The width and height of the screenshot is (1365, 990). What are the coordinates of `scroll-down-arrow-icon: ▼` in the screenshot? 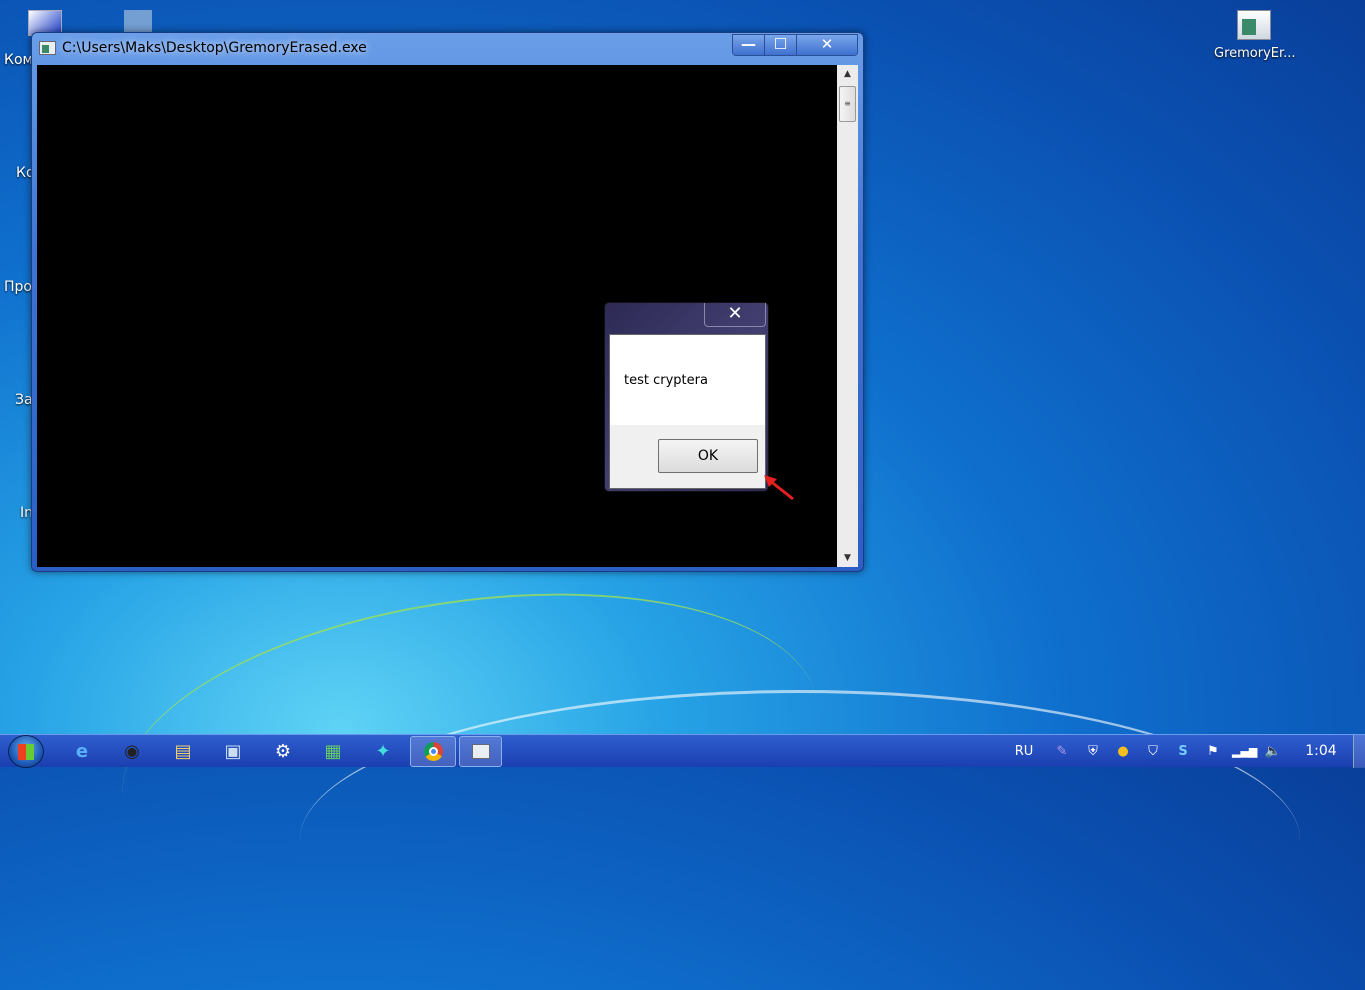 It's located at (847, 558).